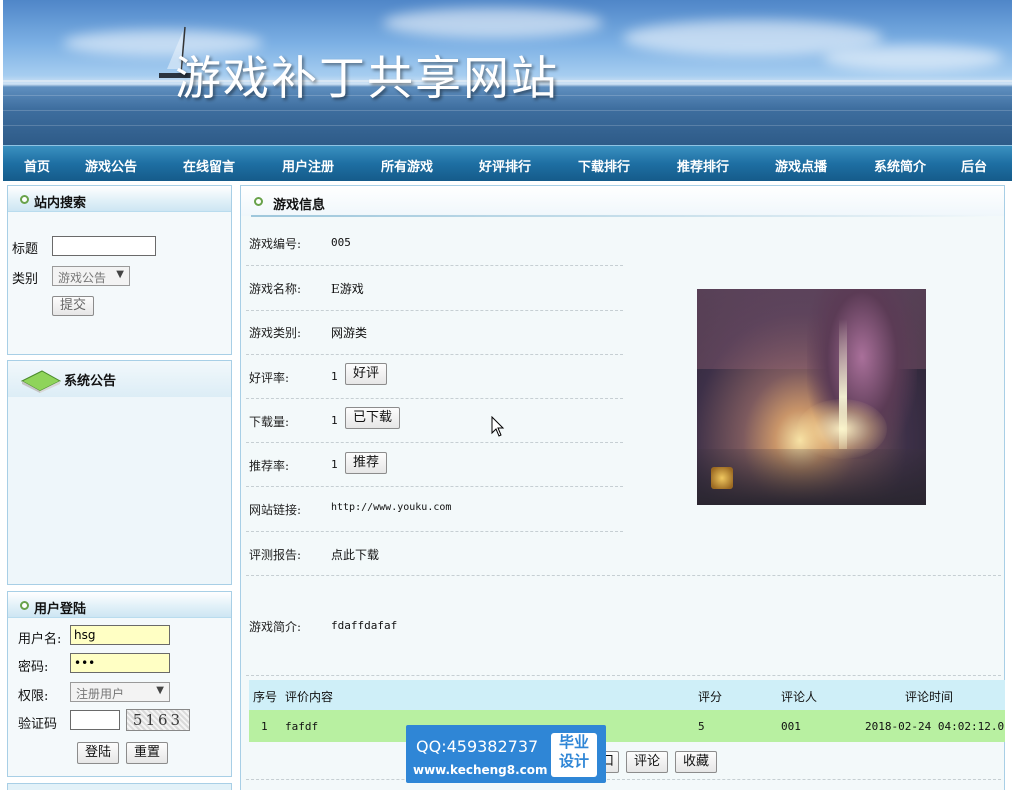  I want to click on table-row: 1 fafdf 5 001 2018-02-24 04:02:12.0, so click(627, 726).